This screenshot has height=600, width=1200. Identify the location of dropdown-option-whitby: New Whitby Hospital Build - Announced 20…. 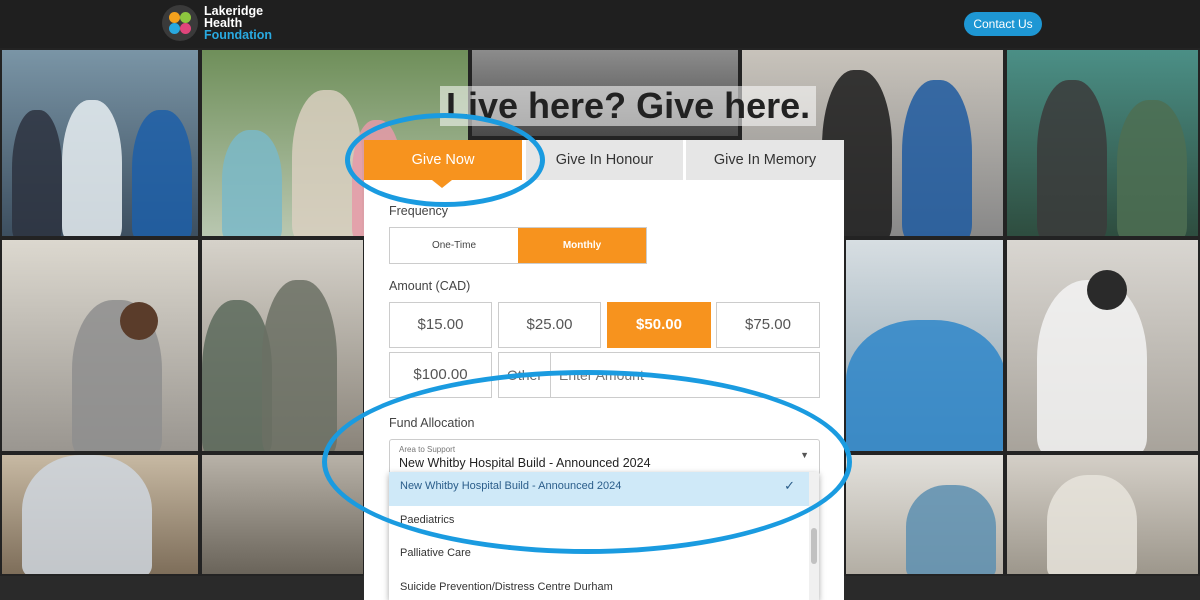
(599, 489).